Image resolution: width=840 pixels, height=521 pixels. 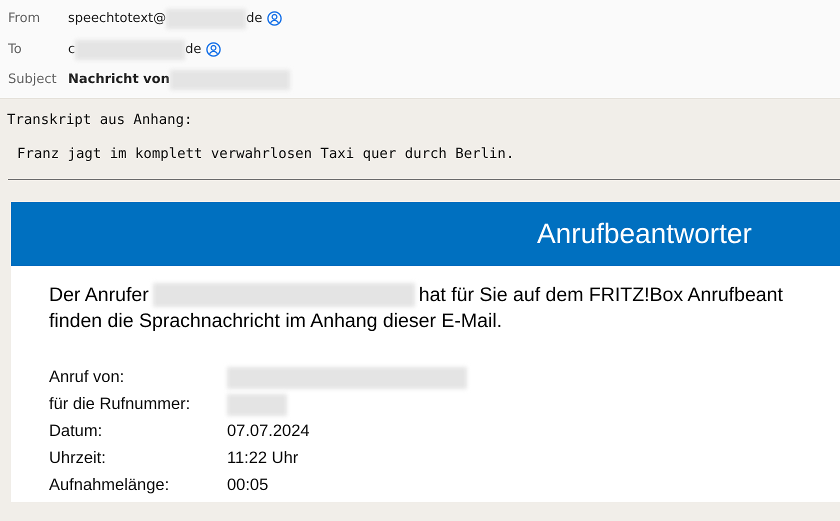 What do you see at coordinates (15, 49) in the screenshot?
I see `field-label: To` at bounding box center [15, 49].